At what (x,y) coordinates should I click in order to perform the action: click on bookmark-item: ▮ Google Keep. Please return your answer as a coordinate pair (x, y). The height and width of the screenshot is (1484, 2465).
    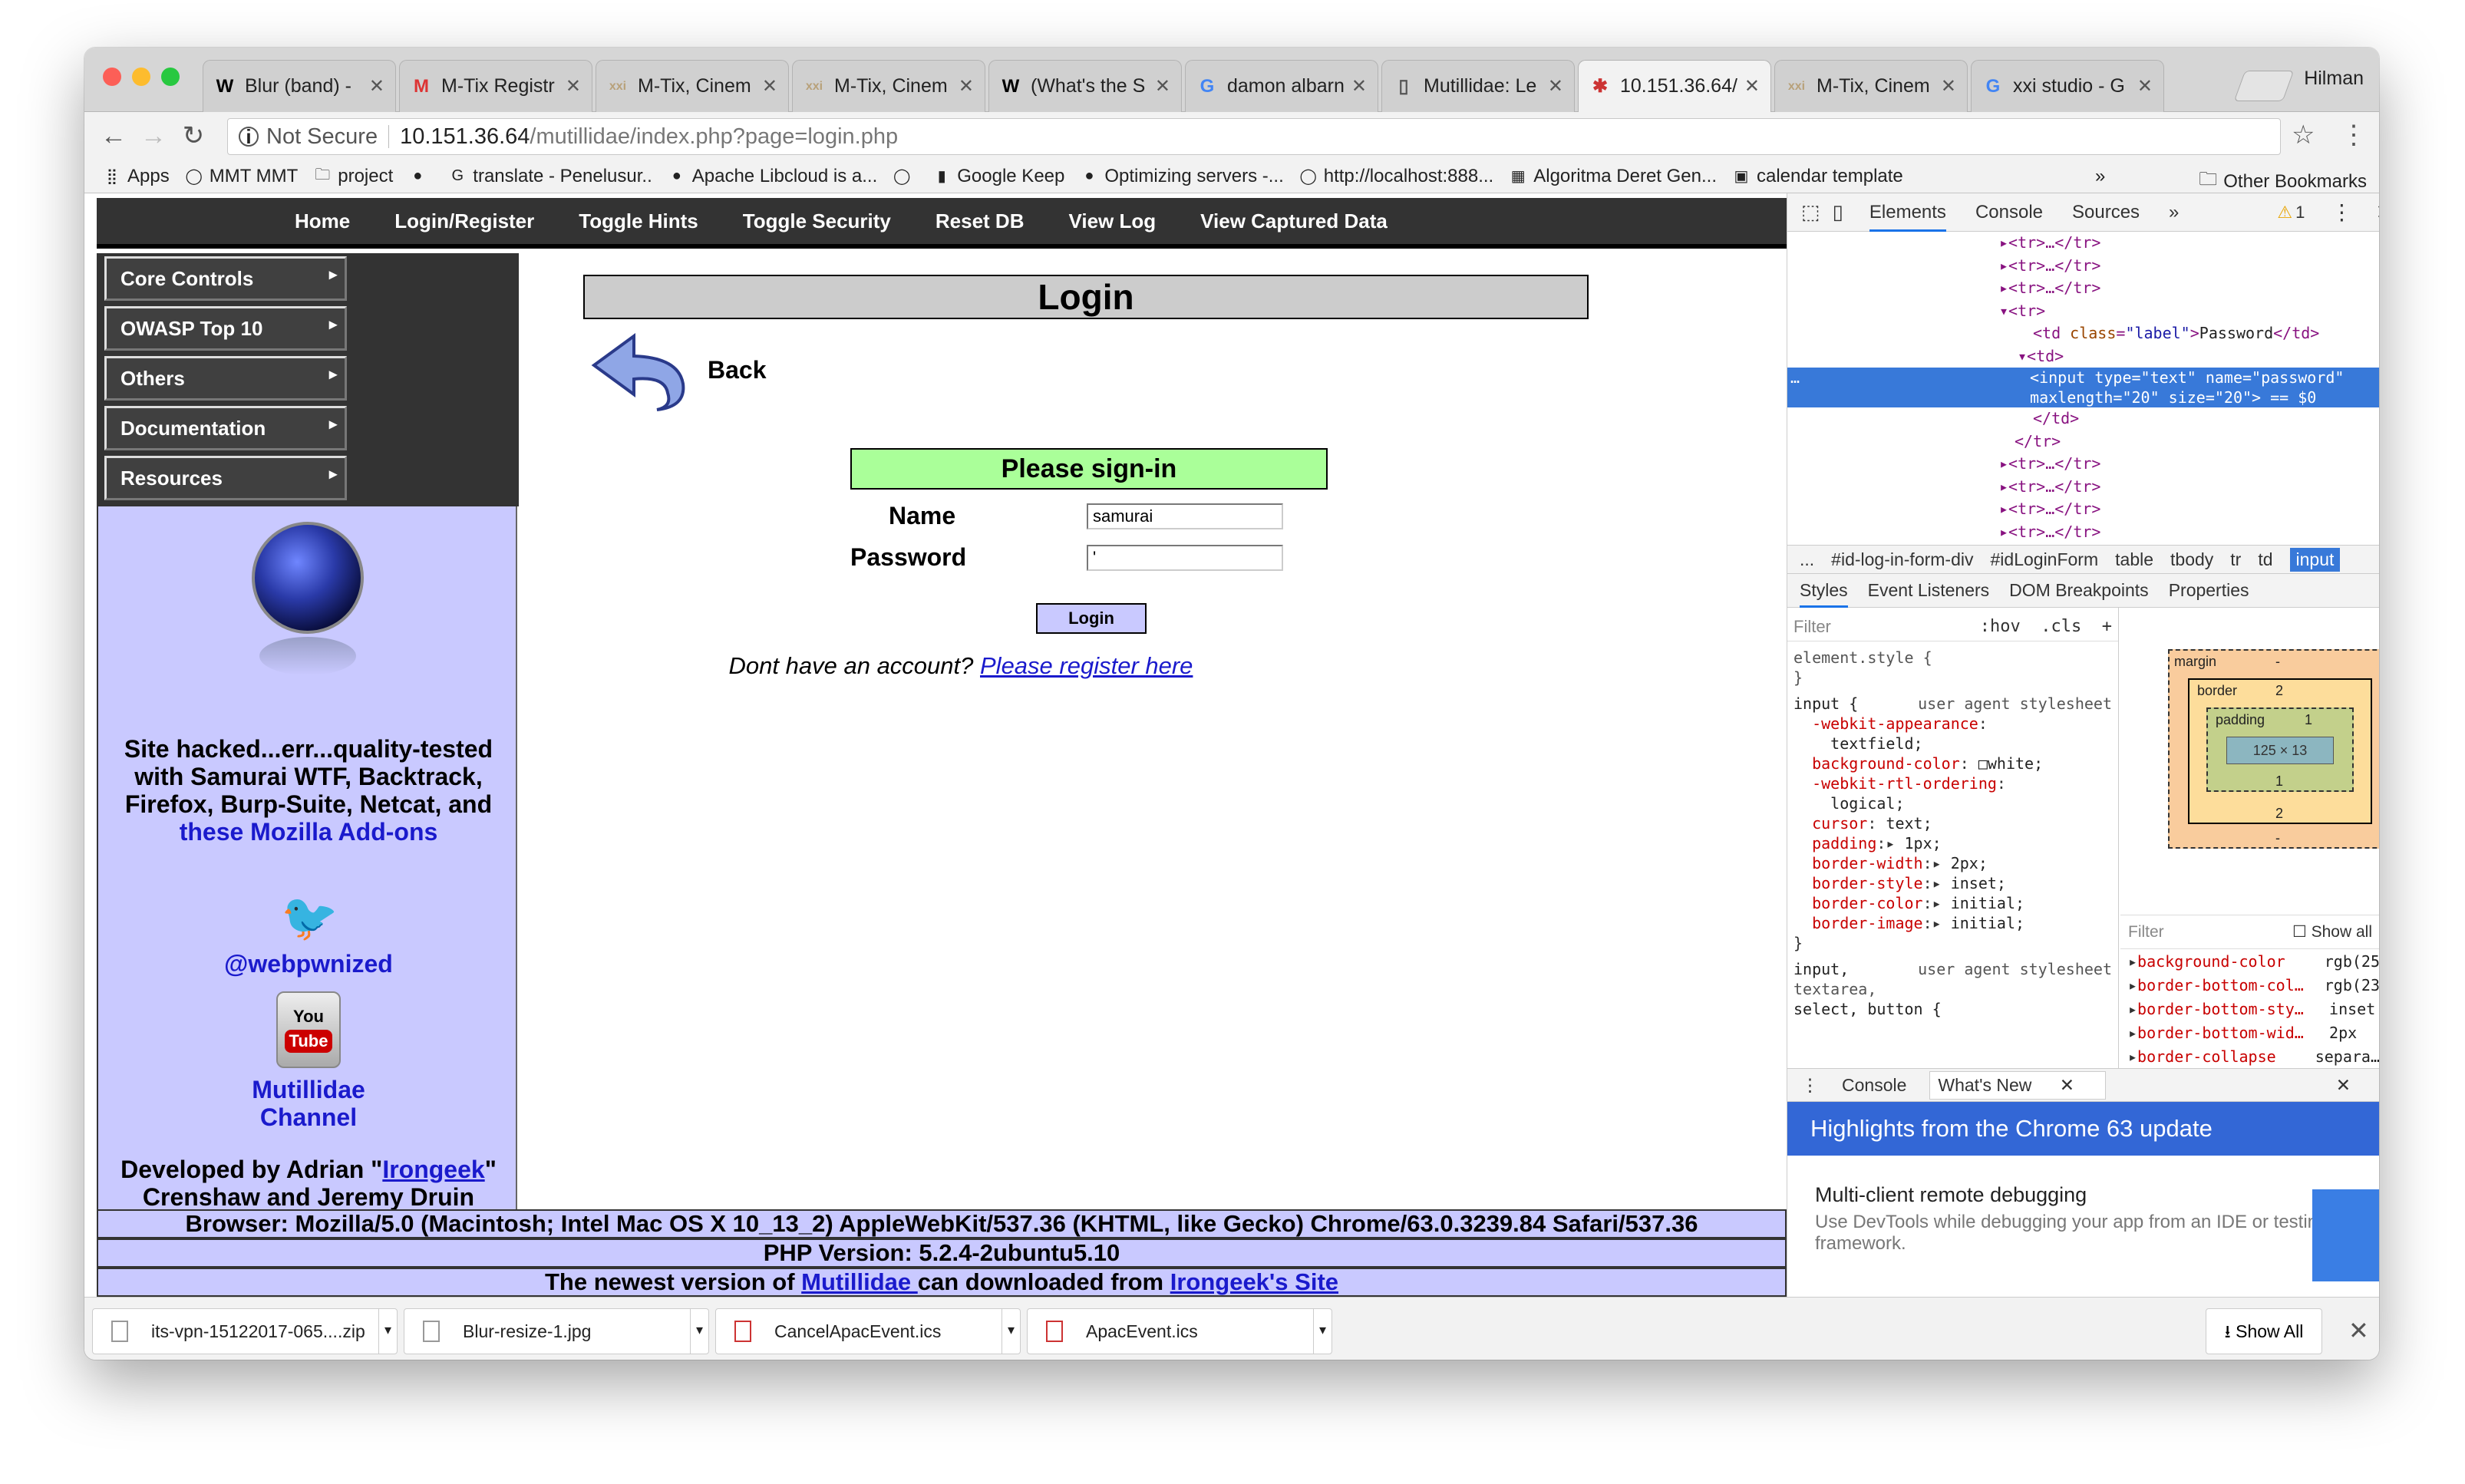
    Looking at the image, I should click on (998, 176).